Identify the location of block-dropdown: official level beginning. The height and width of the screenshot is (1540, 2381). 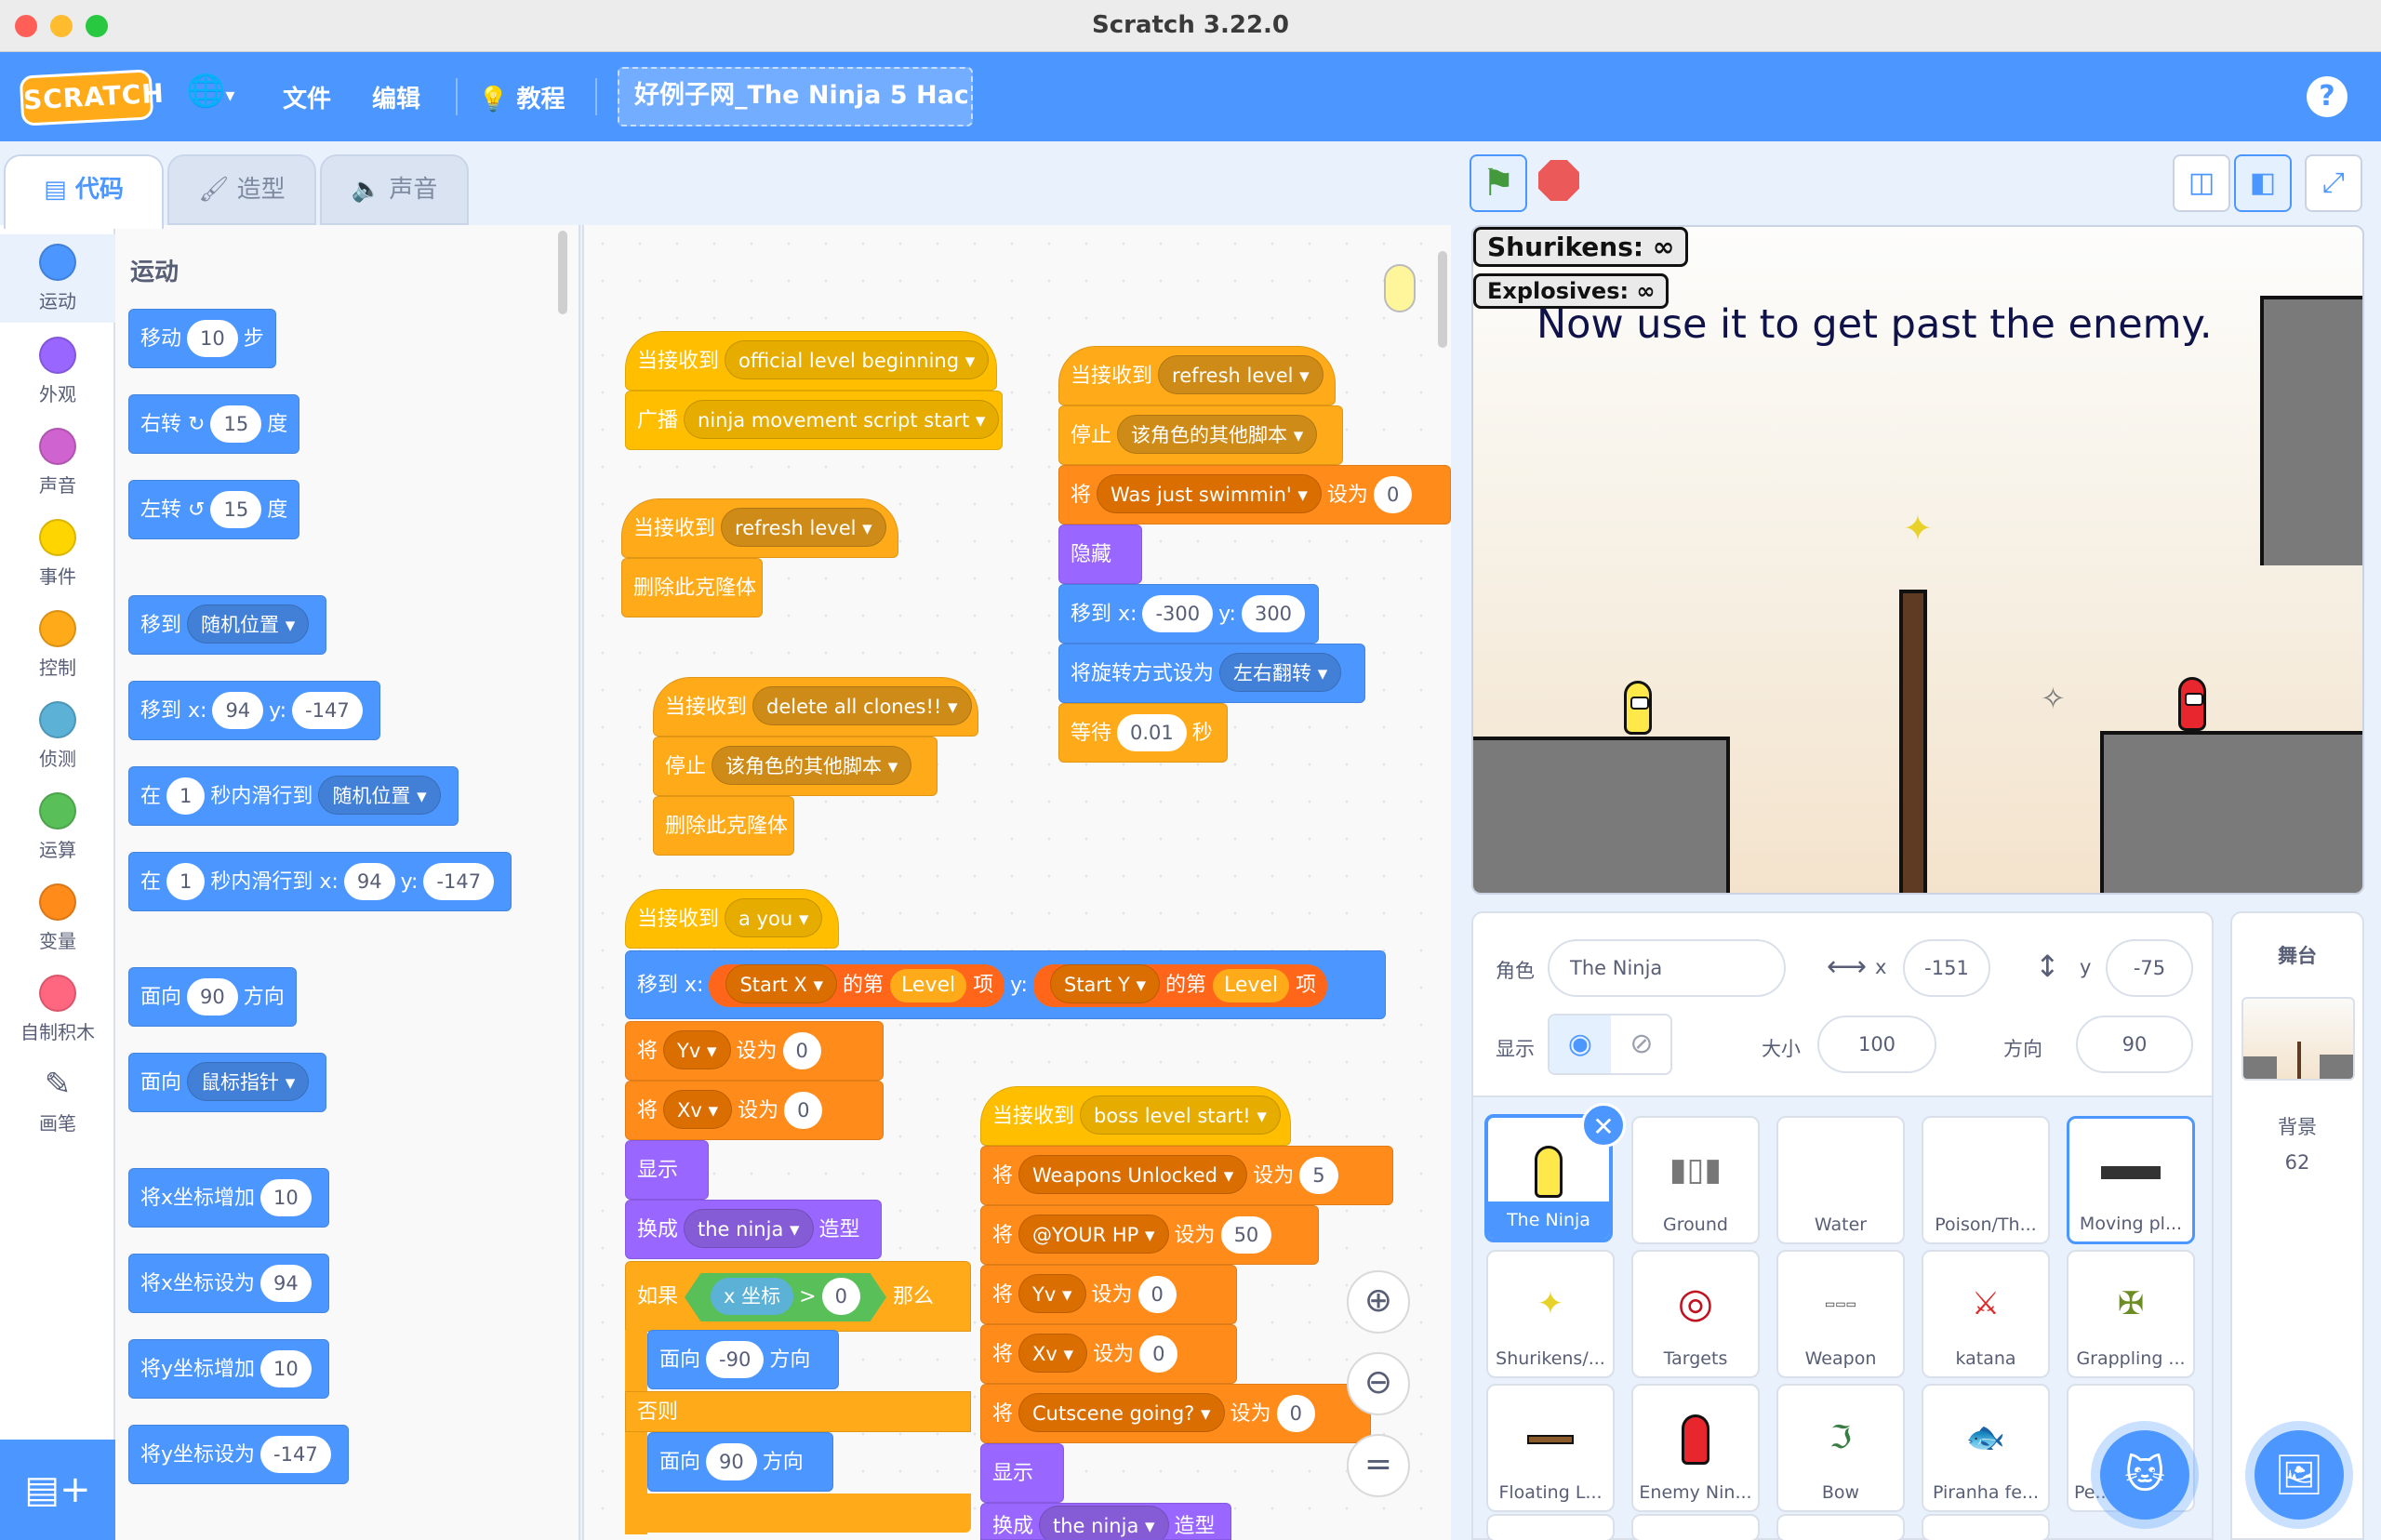
(857, 359).